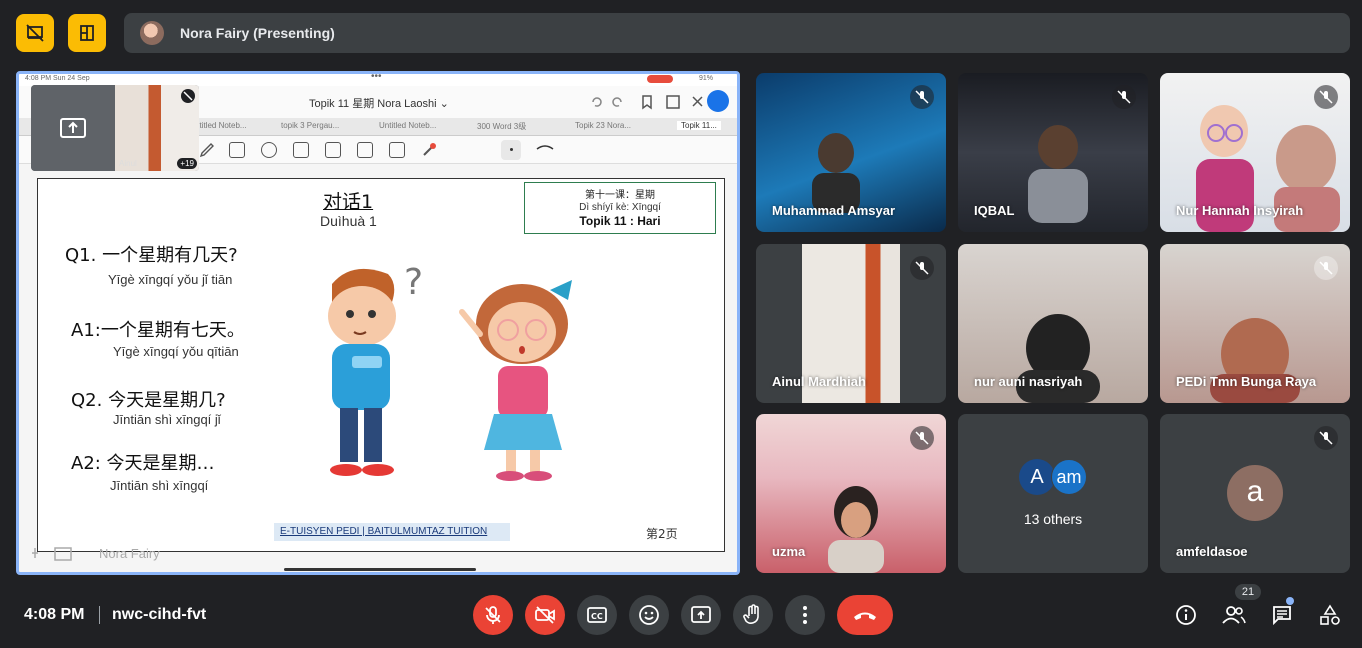 This screenshot has height=648, width=1362. What do you see at coordinates (348, 202) in the screenshot?
I see `slide-title: 对话1` at bounding box center [348, 202].